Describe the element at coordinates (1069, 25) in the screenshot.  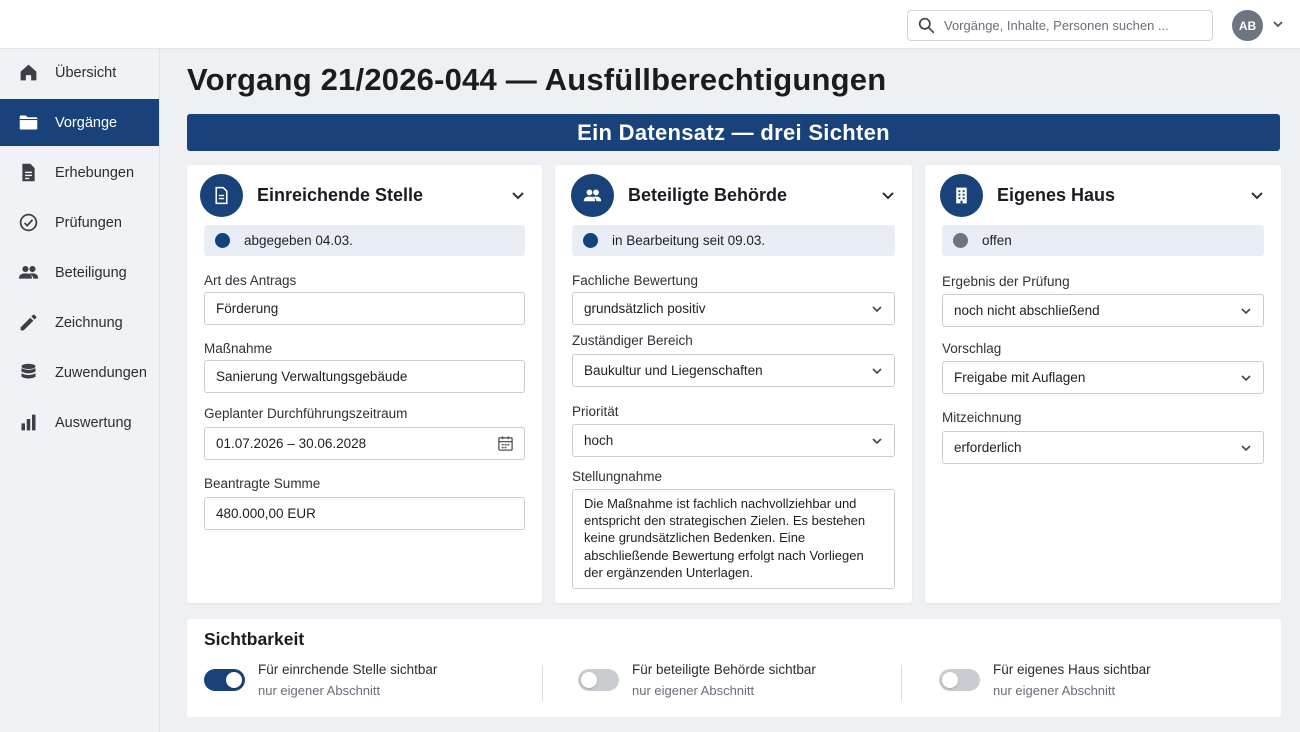
I see `search-input` at that location.